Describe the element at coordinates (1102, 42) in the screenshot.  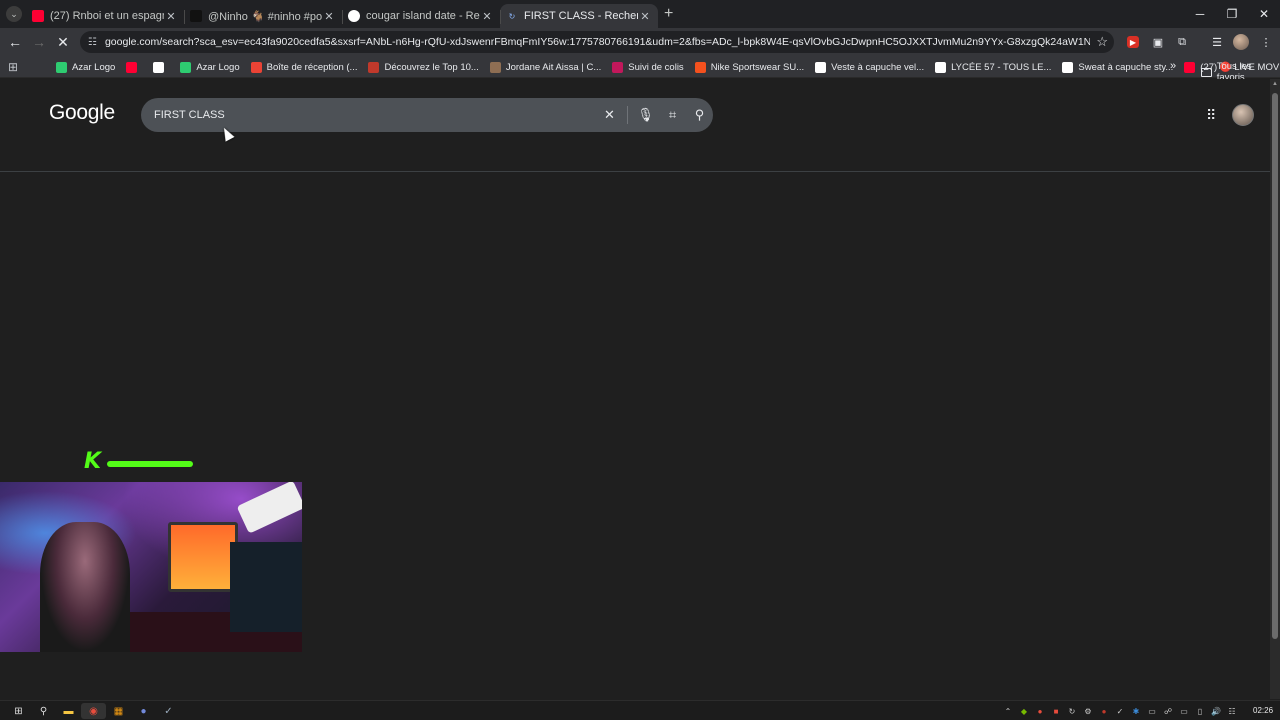
I see `bookmark-star-icon: ☆` at that location.